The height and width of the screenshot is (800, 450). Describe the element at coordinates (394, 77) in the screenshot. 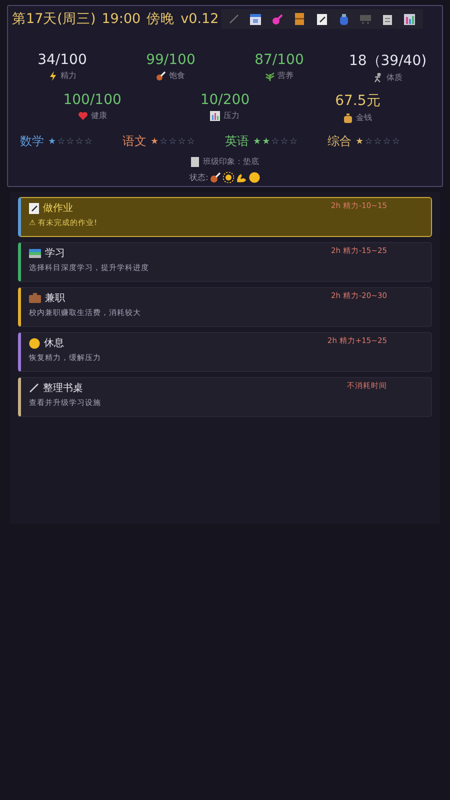

I see `stat-label: 体质` at that location.